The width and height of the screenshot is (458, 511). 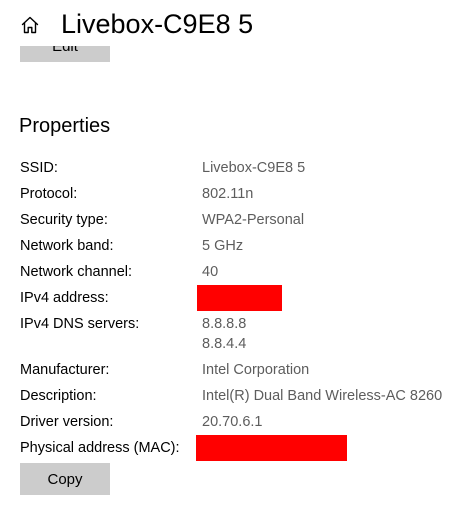 What do you see at coordinates (58, 396) in the screenshot?
I see `property-label: Description:` at bounding box center [58, 396].